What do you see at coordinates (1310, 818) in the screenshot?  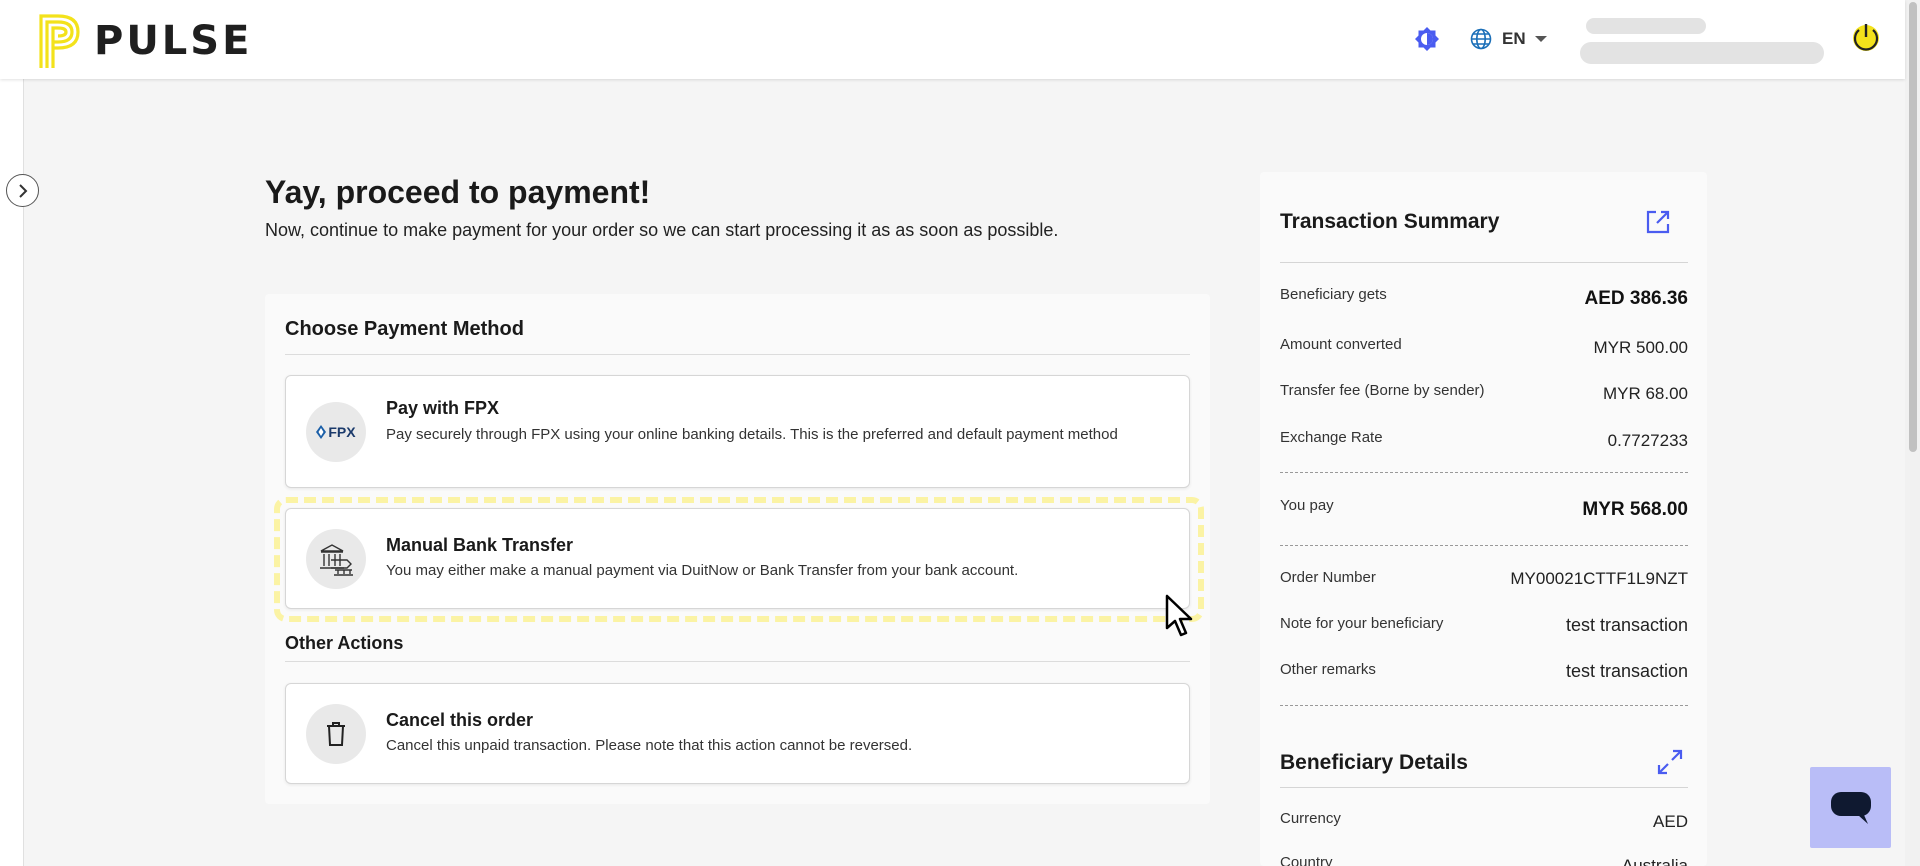 I see `currency-label: Currency` at bounding box center [1310, 818].